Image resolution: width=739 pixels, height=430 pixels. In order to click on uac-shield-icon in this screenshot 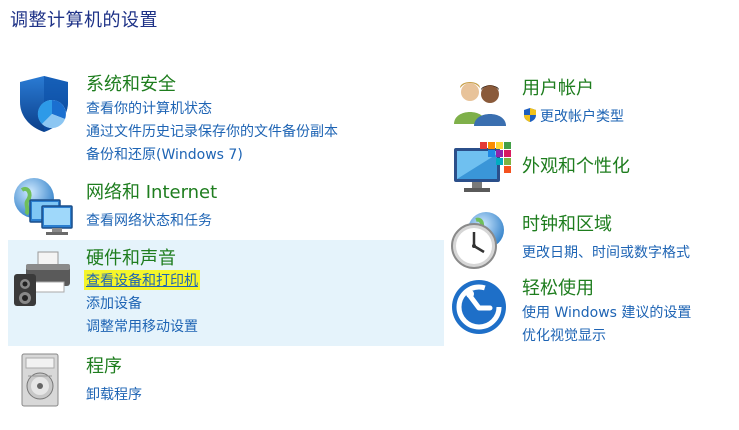, I will do `click(530, 115)`.